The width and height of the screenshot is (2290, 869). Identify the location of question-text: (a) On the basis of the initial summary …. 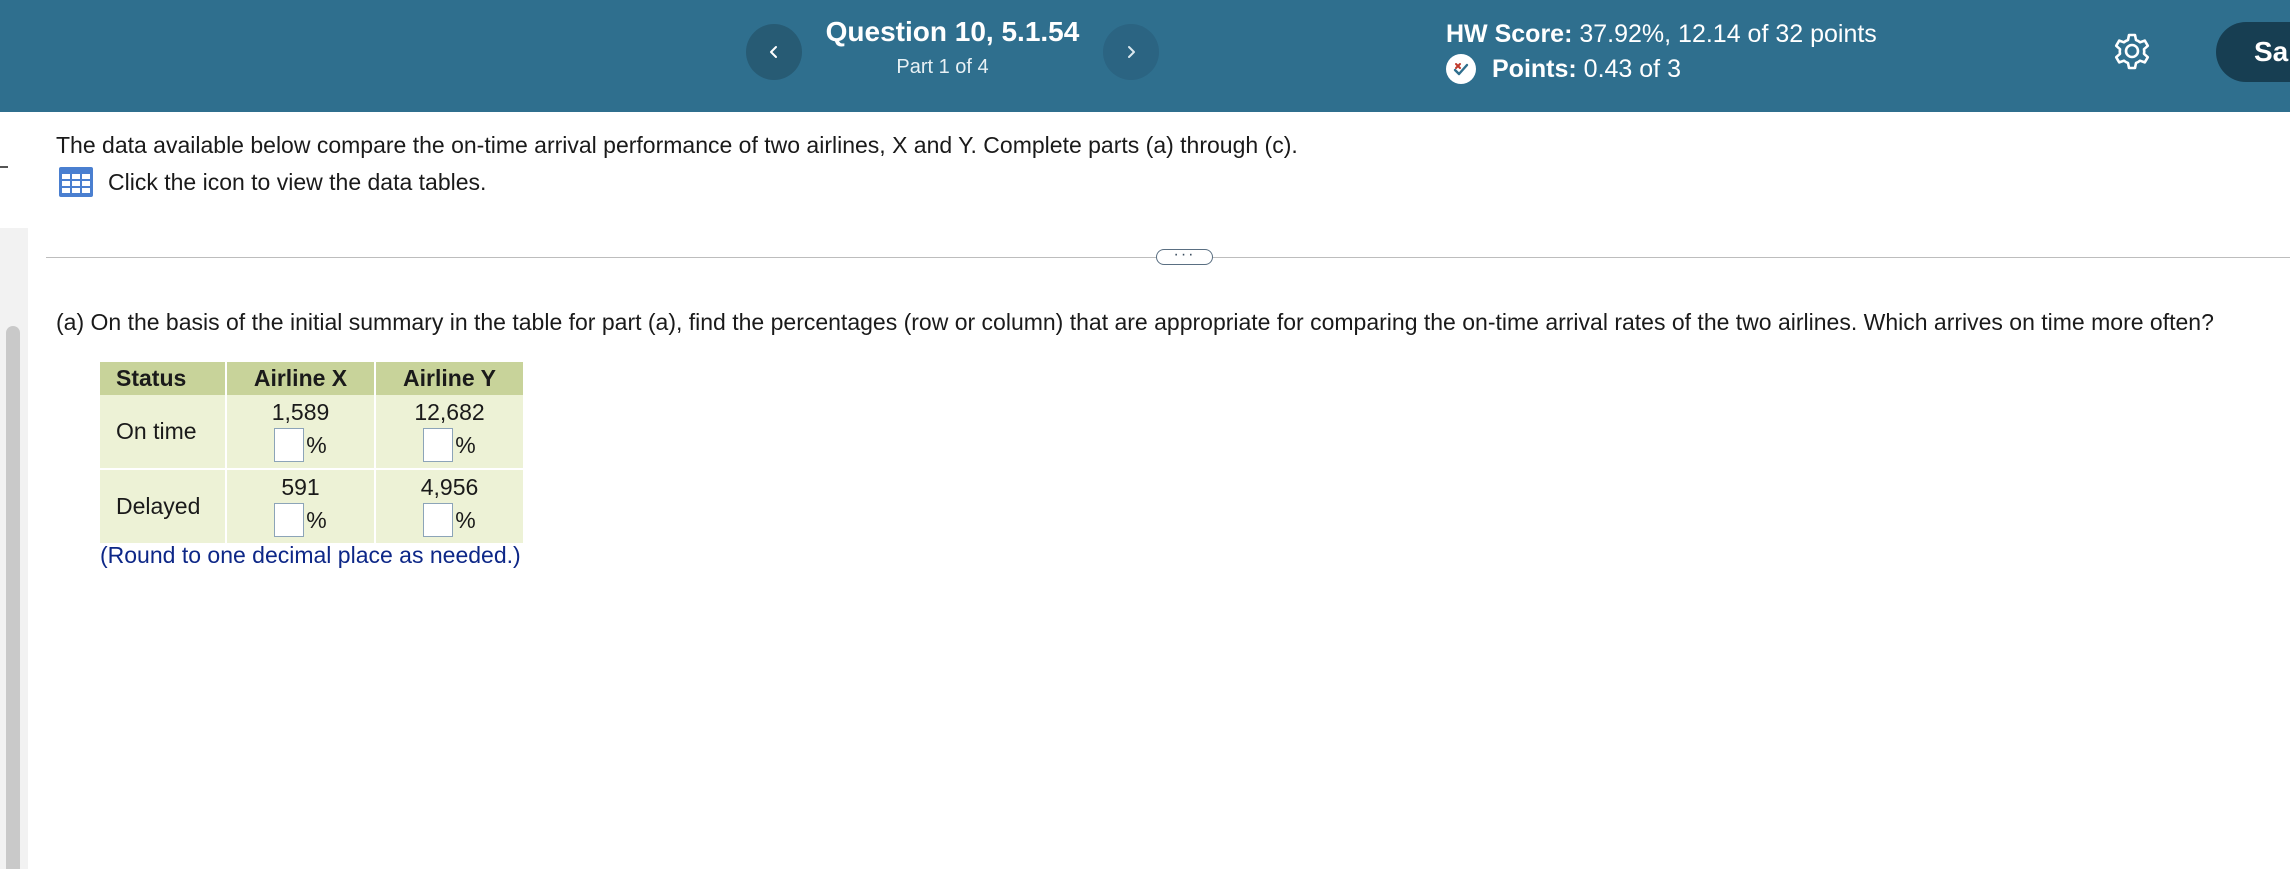
(1135, 322).